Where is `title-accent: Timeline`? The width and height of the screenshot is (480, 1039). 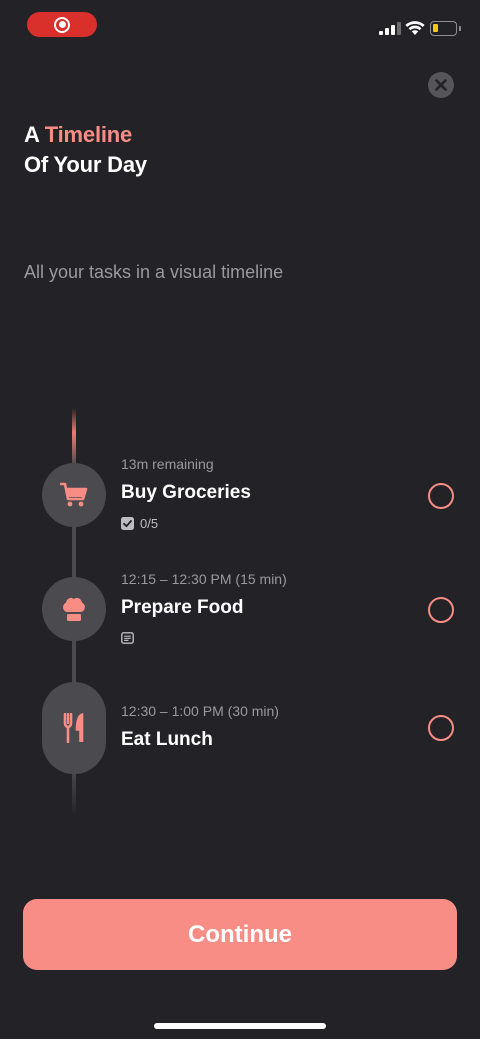
title-accent: Timeline is located at coordinates (88, 134).